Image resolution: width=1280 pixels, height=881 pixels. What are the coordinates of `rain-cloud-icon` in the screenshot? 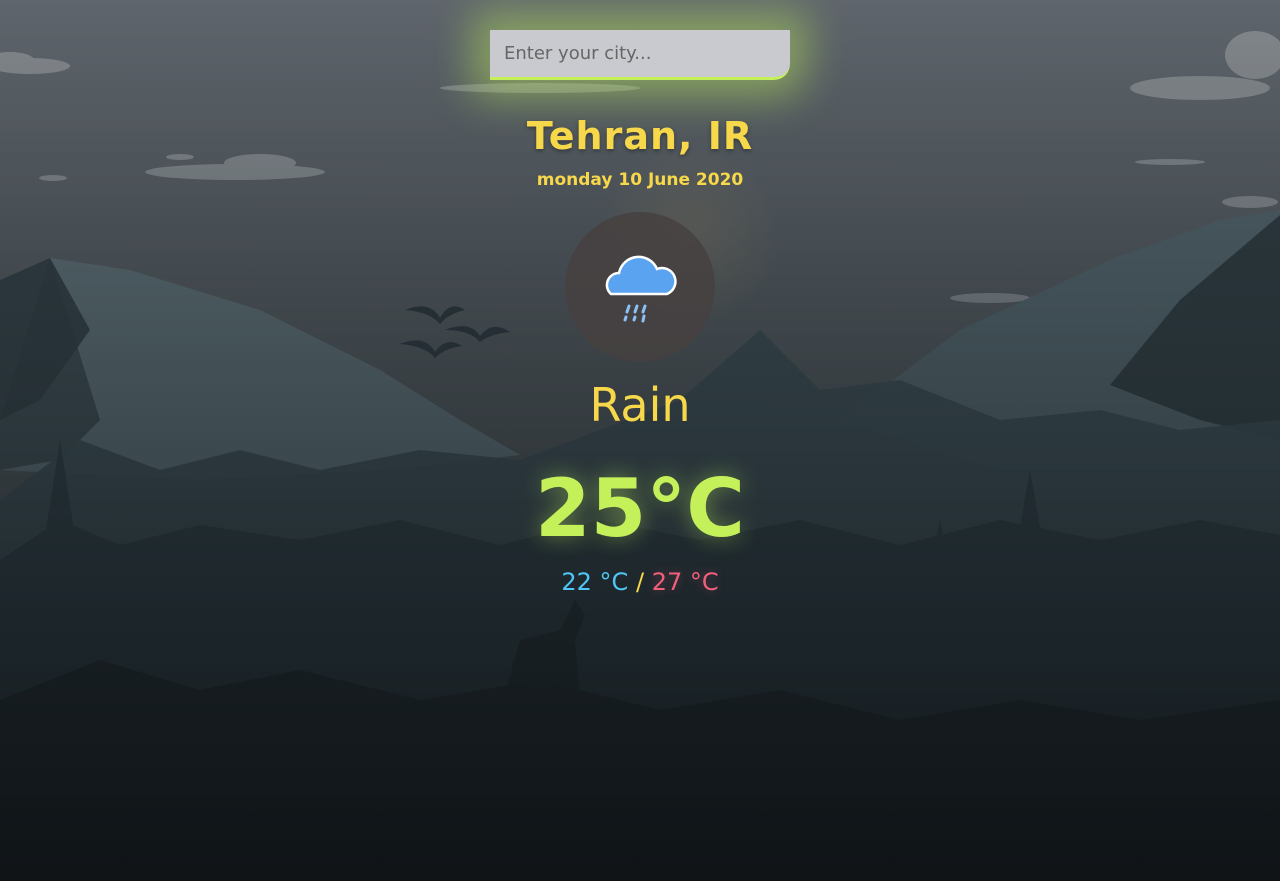 It's located at (641, 289).